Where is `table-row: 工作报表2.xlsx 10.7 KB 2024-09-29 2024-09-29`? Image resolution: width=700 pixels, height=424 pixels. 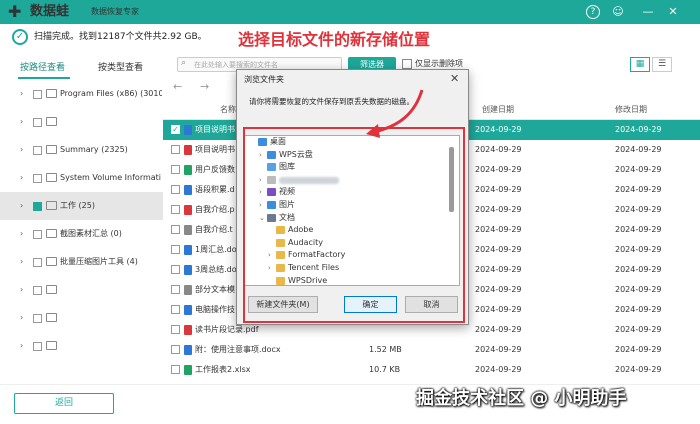 table-row: 工作报表2.xlsx 10.7 KB 2024-09-29 2024-09-29 is located at coordinates (431, 370).